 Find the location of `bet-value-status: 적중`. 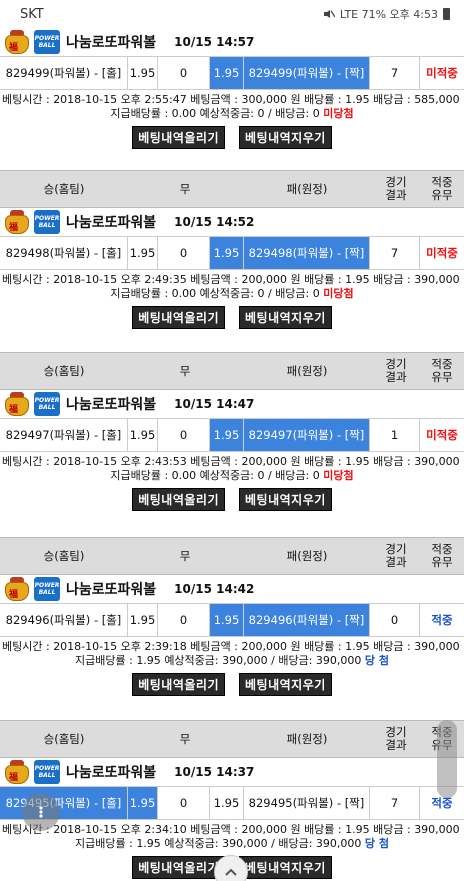

bet-value-status: 적중 is located at coordinates (442, 620).